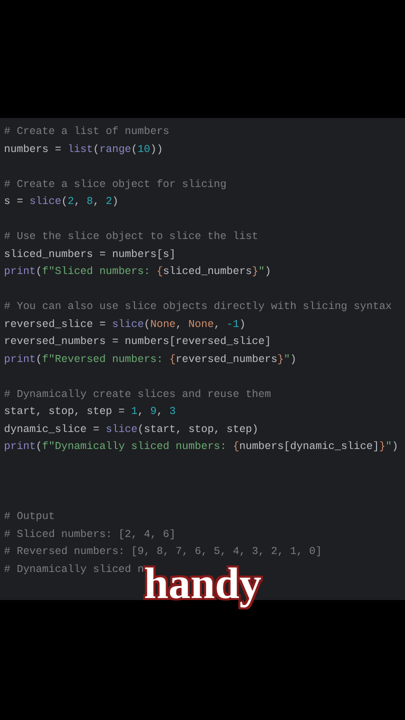  I want to click on code-line: s = slice(2, 8, 2), so click(61, 202).